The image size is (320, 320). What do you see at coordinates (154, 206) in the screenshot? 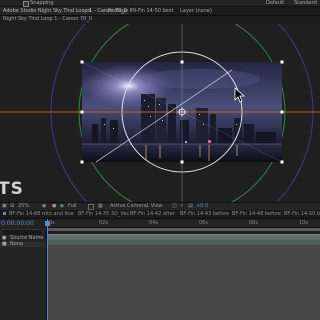
I see `view-layout-dropdown: 1 View` at bounding box center [154, 206].